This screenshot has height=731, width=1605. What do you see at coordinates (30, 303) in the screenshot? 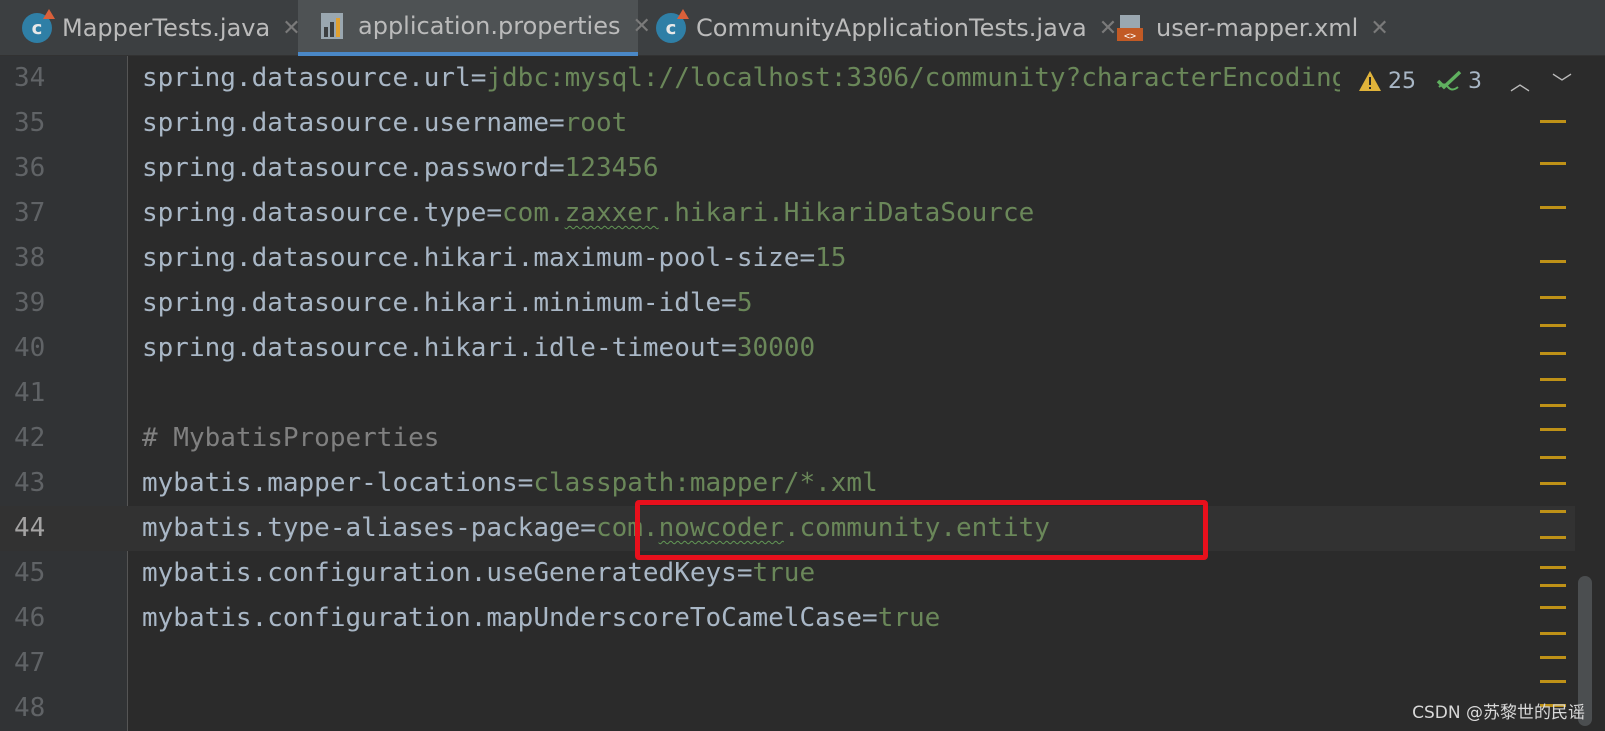
I see `line-number: 39` at bounding box center [30, 303].